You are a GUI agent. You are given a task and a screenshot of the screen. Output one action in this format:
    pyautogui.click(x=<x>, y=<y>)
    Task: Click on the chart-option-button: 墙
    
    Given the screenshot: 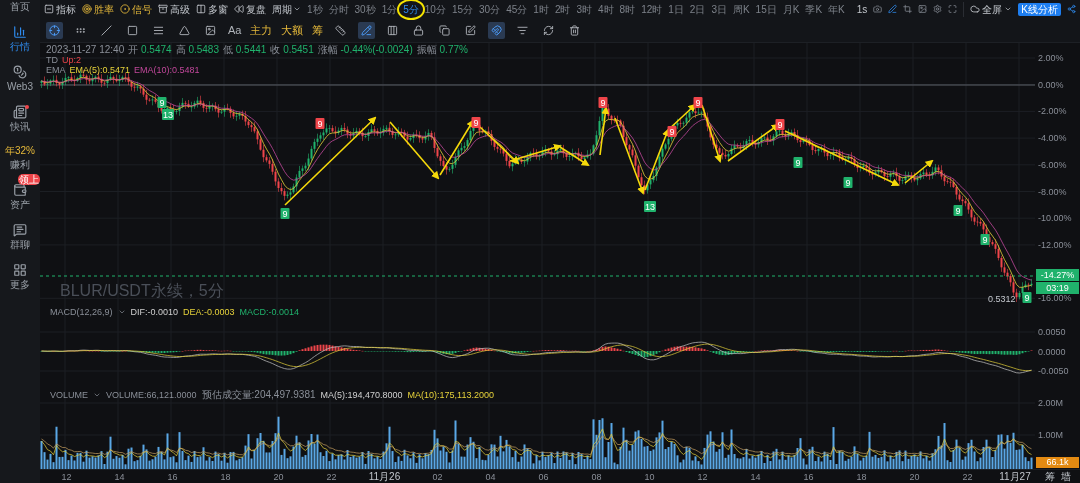 What is the action you would take?
    pyautogui.click(x=1066, y=476)
    